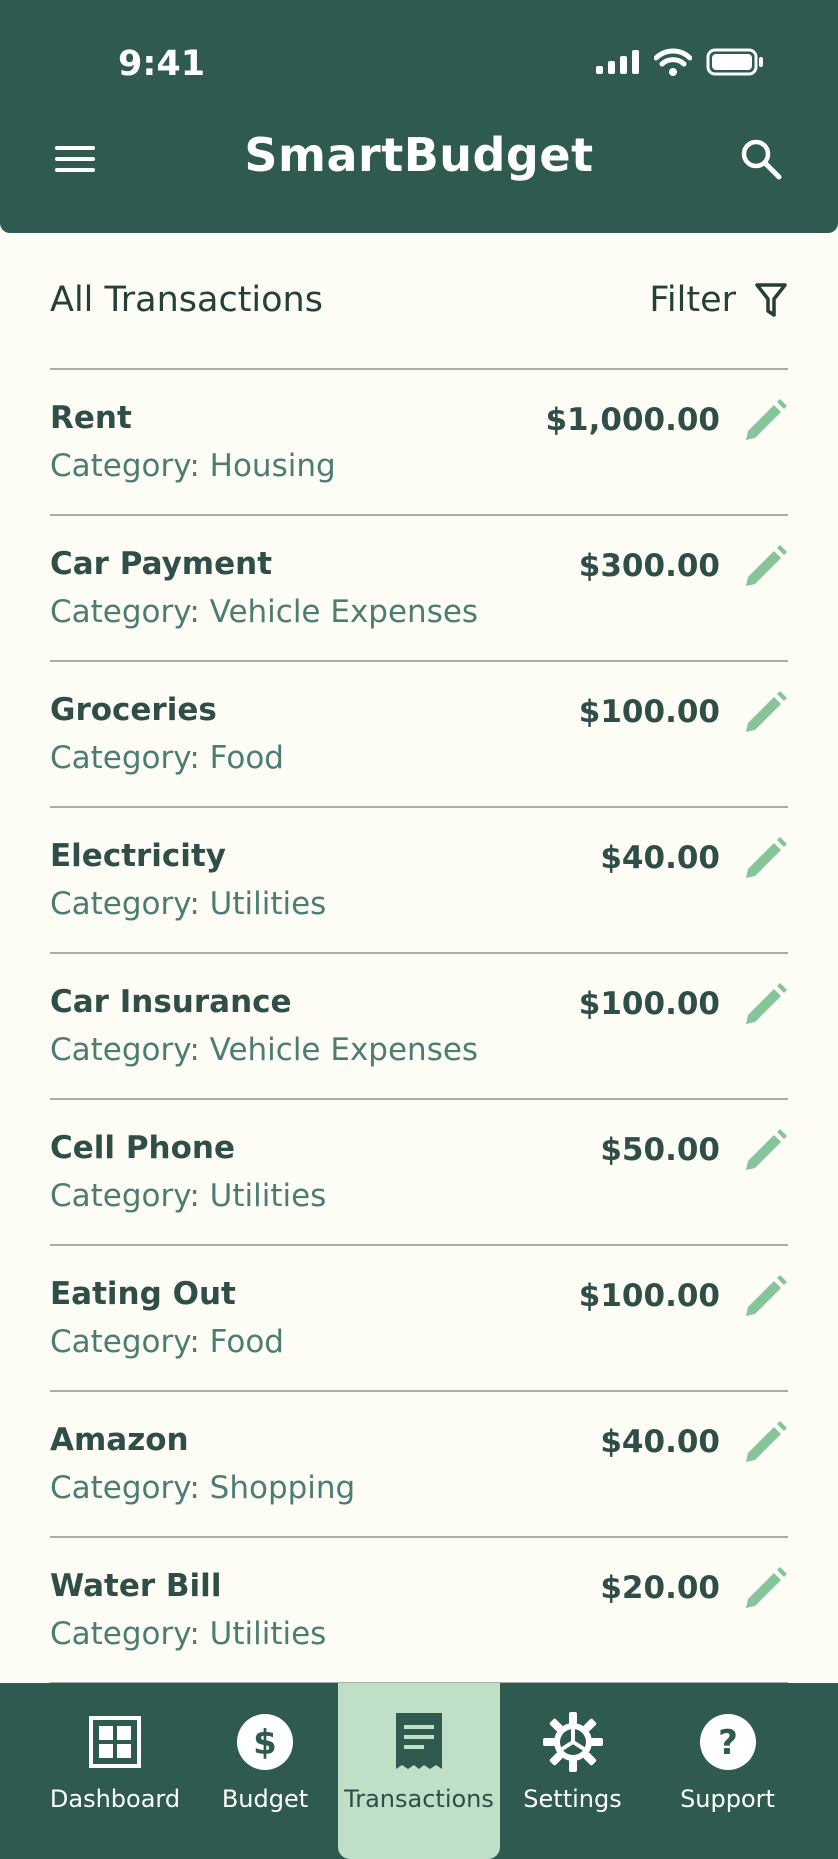  I want to click on transaction-name: Groceries, so click(133, 710).